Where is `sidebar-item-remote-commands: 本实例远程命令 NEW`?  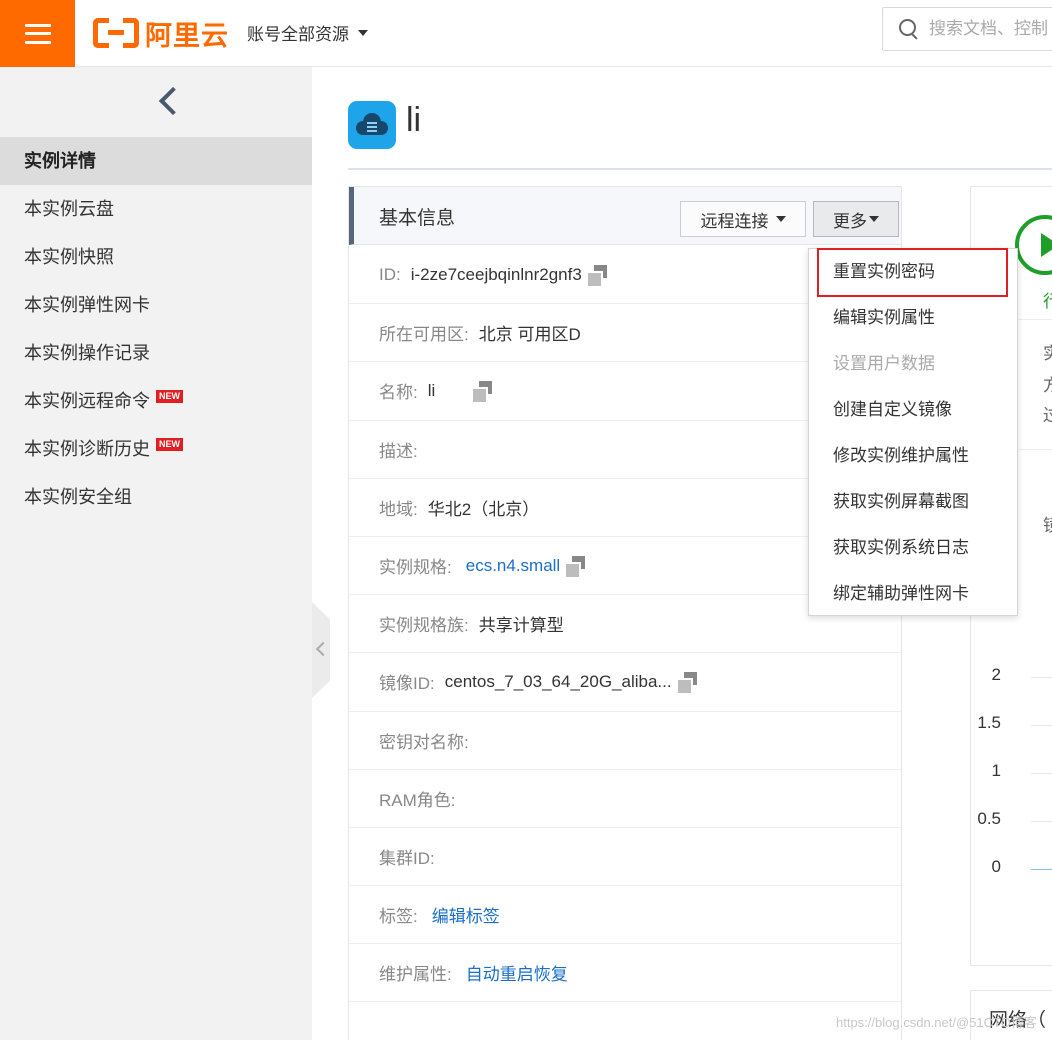 sidebar-item-remote-commands: 本实例远程命令 NEW is located at coordinates (156, 401).